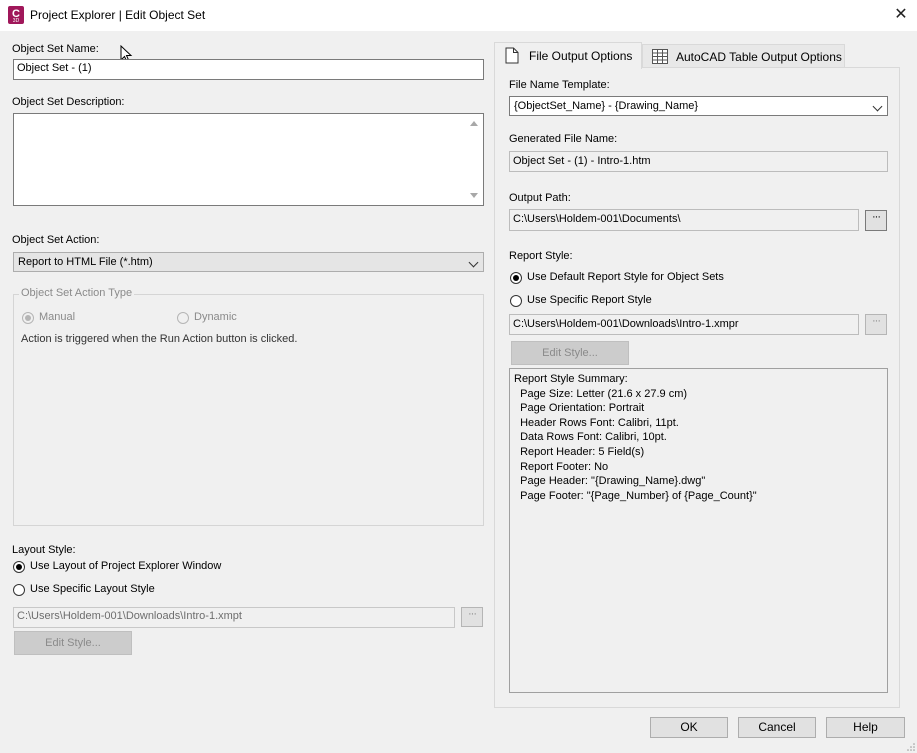 This screenshot has height=753, width=917. I want to click on output-path-label: Output Path:, so click(540, 198).